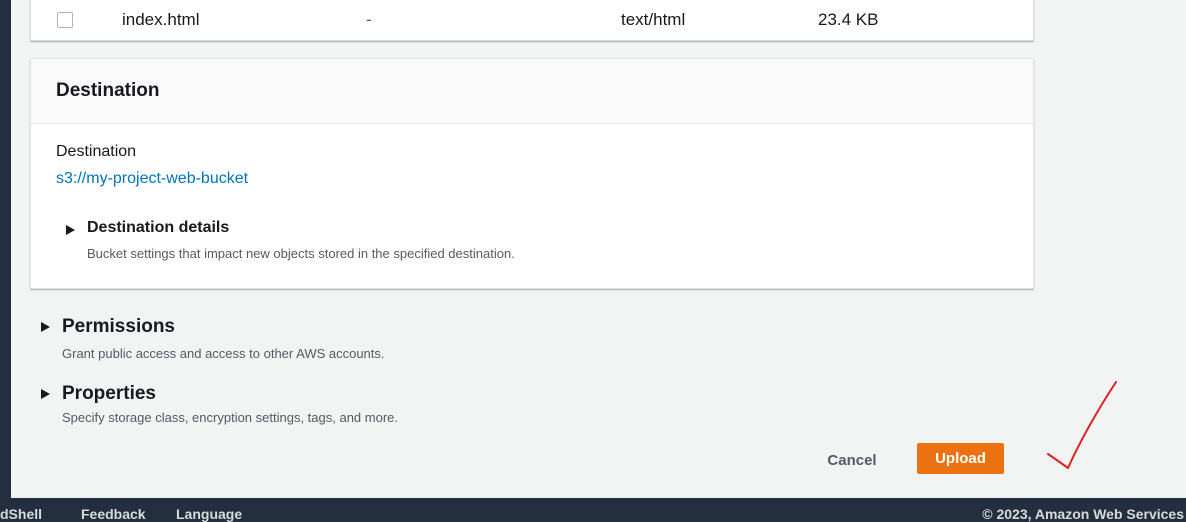  Describe the element at coordinates (369, 19) in the screenshot. I see `file-folder: -` at that location.